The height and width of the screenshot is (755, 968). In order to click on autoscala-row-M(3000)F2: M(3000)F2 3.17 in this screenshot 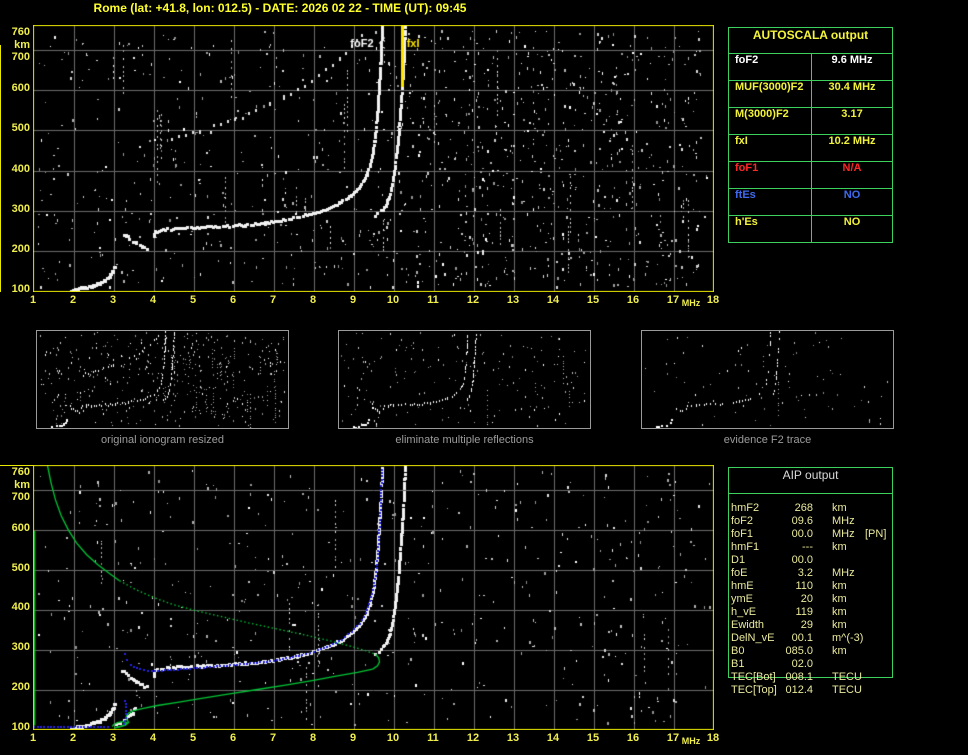, I will do `click(810, 121)`.